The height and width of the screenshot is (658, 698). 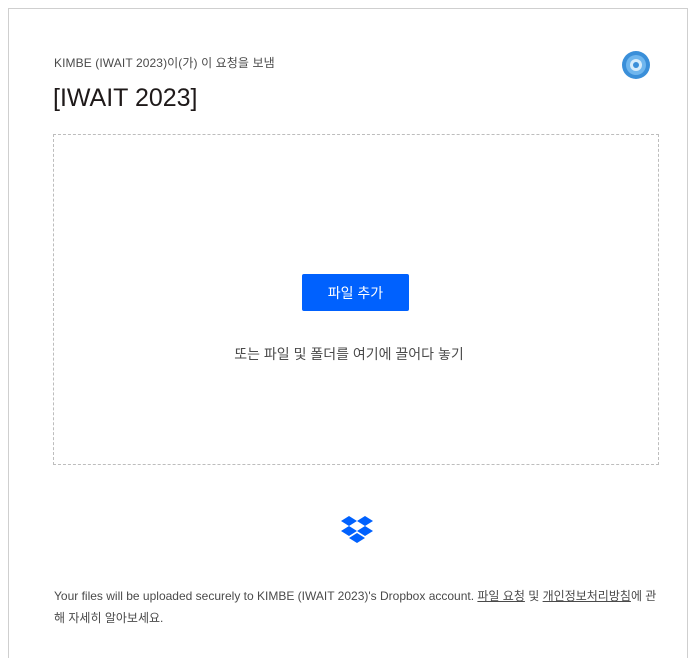 What do you see at coordinates (125, 98) in the screenshot?
I see `page-title: [IWAIT 2023]` at bounding box center [125, 98].